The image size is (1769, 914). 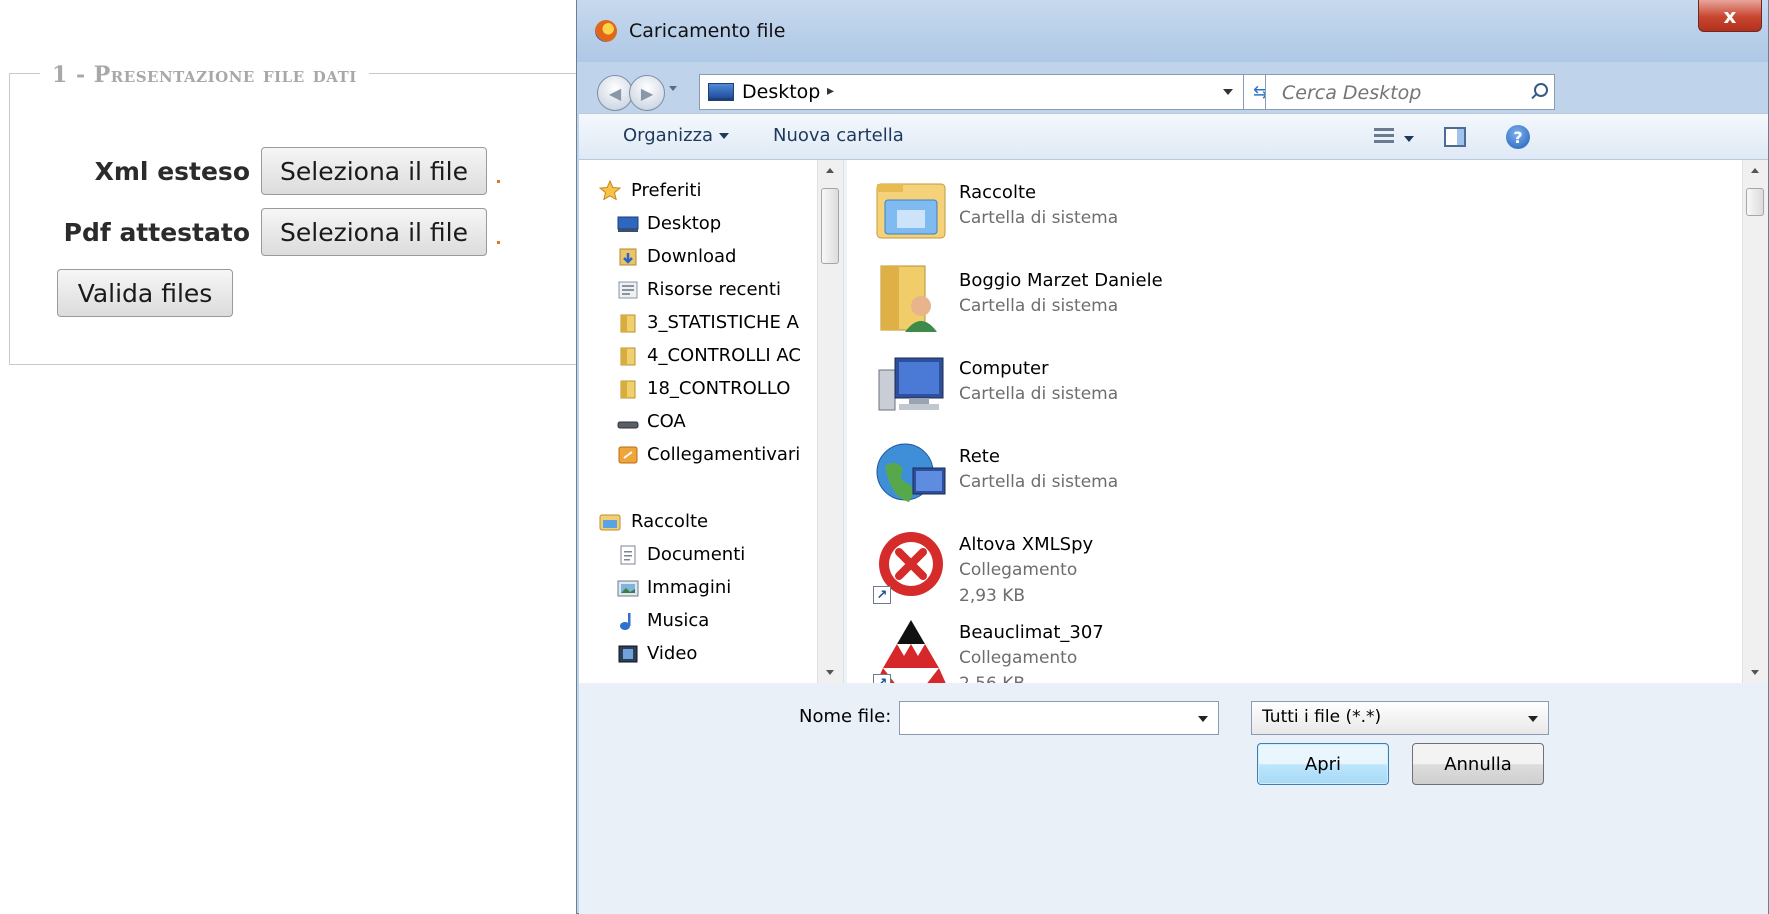 What do you see at coordinates (979, 456) in the screenshot?
I see `file-name: Rete` at bounding box center [979, 456].